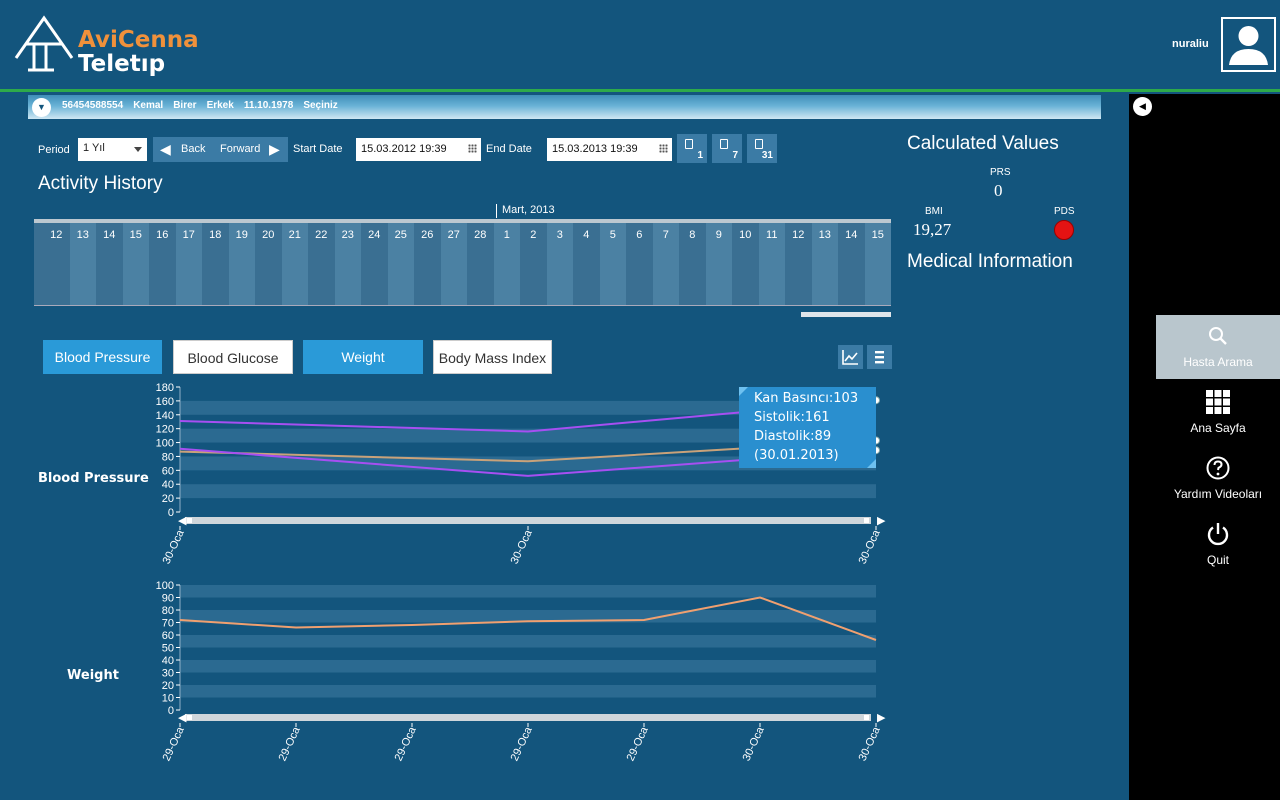  Describe the element at coordinates (148, 105) in the screenshot. I see `patient-first-name: Kemal` at that location.